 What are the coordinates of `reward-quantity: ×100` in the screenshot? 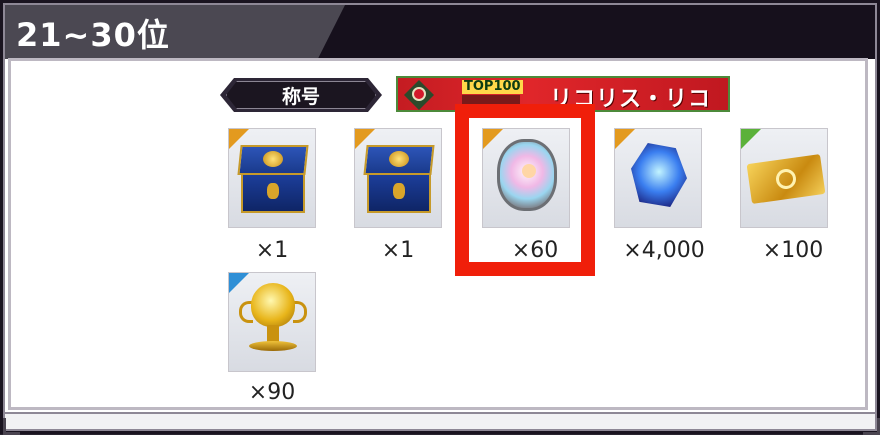 It's located at (793, 250).